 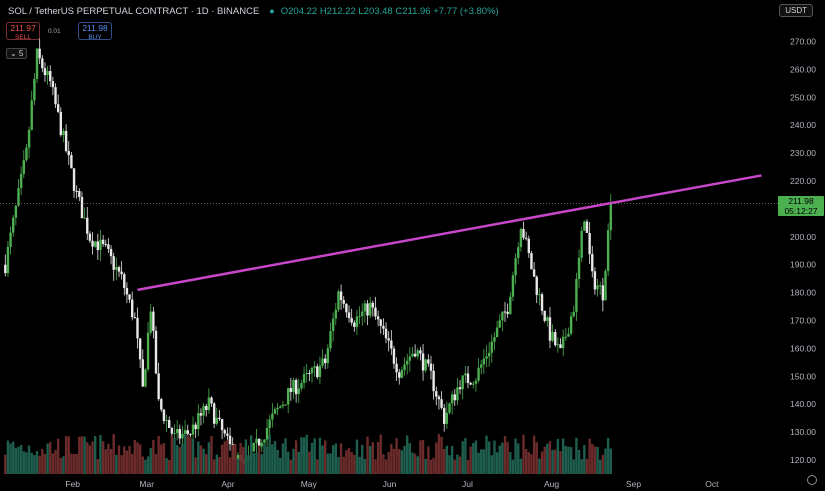 I want to click on y-tick-label: 140.00, so click(x=803, y=404).